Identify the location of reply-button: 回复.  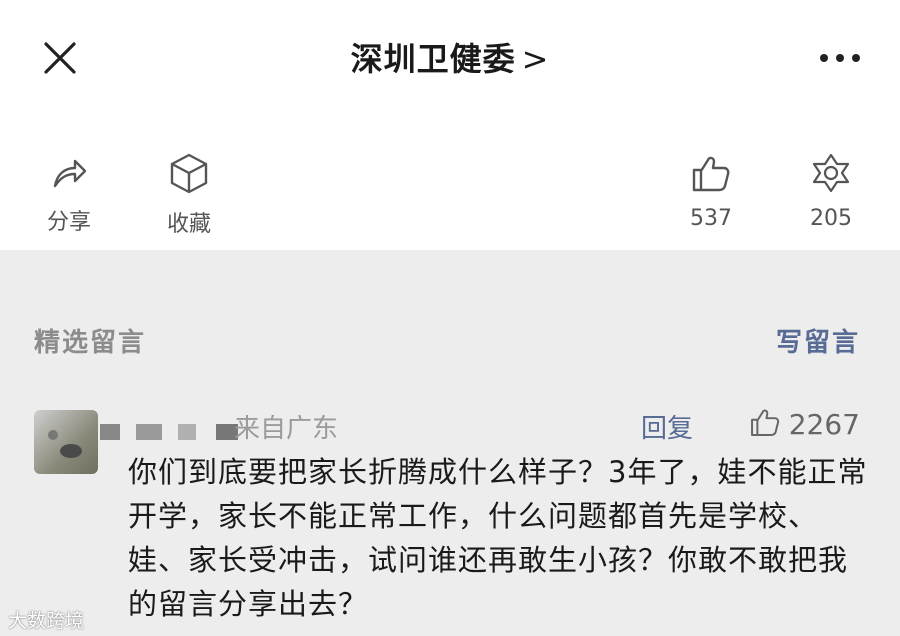
(667, 426).